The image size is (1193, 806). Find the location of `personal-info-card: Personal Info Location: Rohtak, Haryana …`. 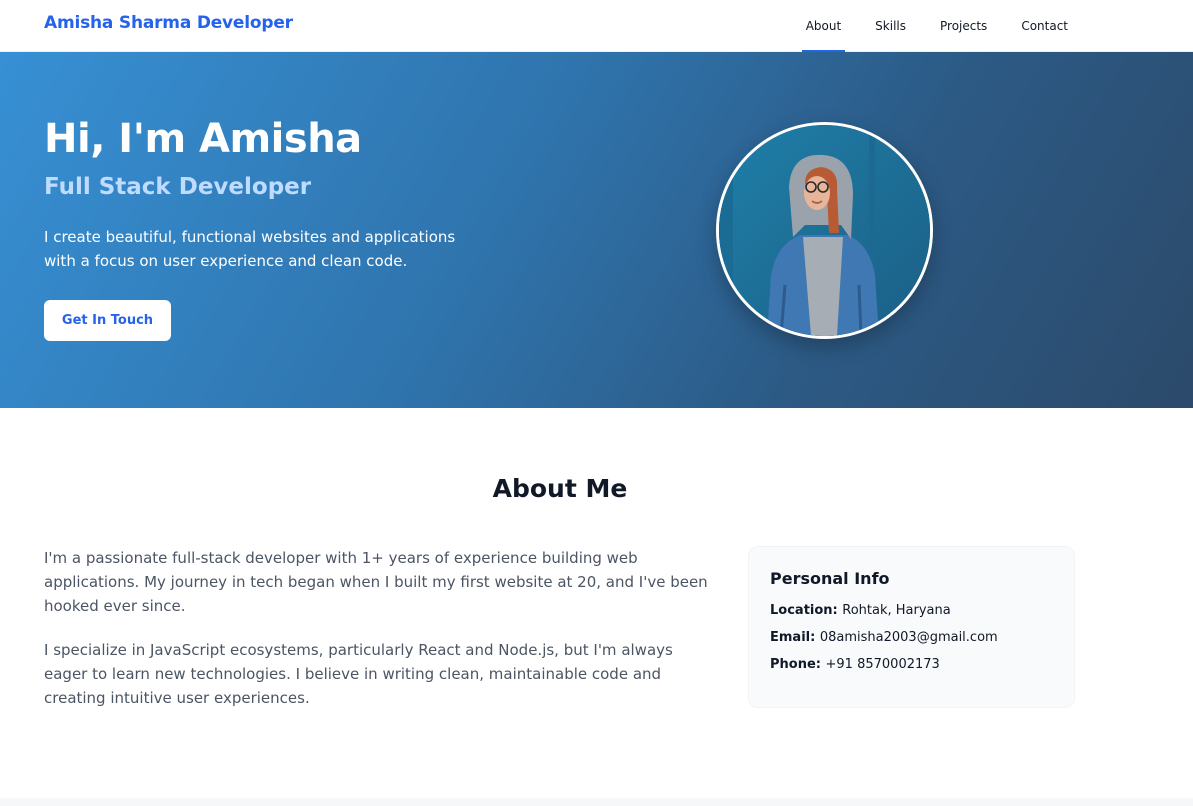

personal-info-card: Personal Info Location: Rohtak, Haryana … is located at coordinates (911, 627).